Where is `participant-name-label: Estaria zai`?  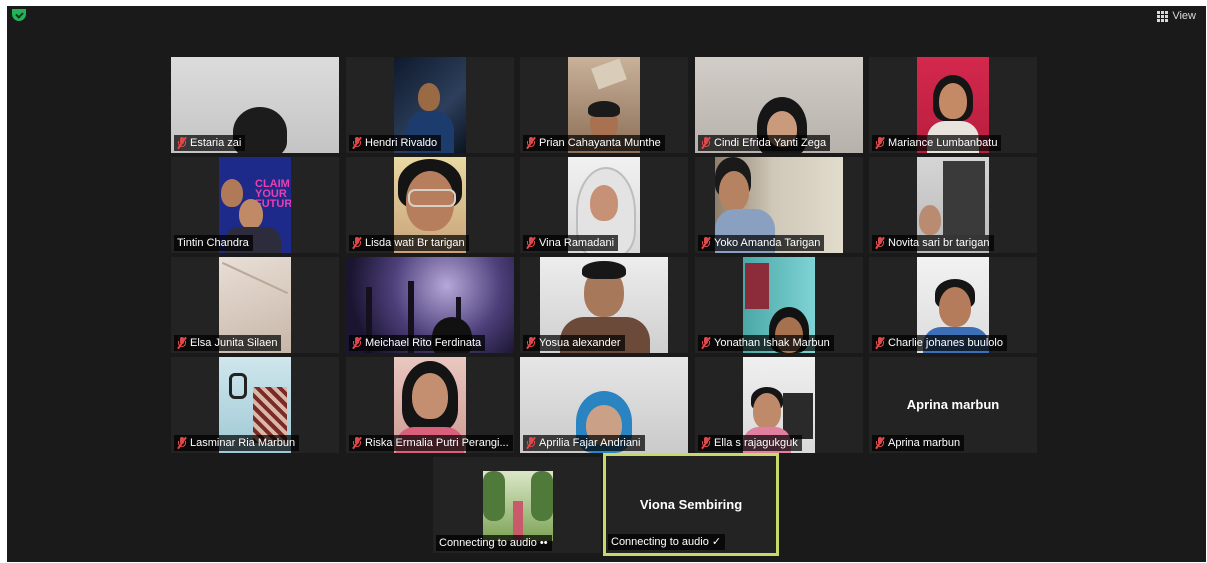 participant-name-label: Estaria zai is located at coordinates (210, 143).